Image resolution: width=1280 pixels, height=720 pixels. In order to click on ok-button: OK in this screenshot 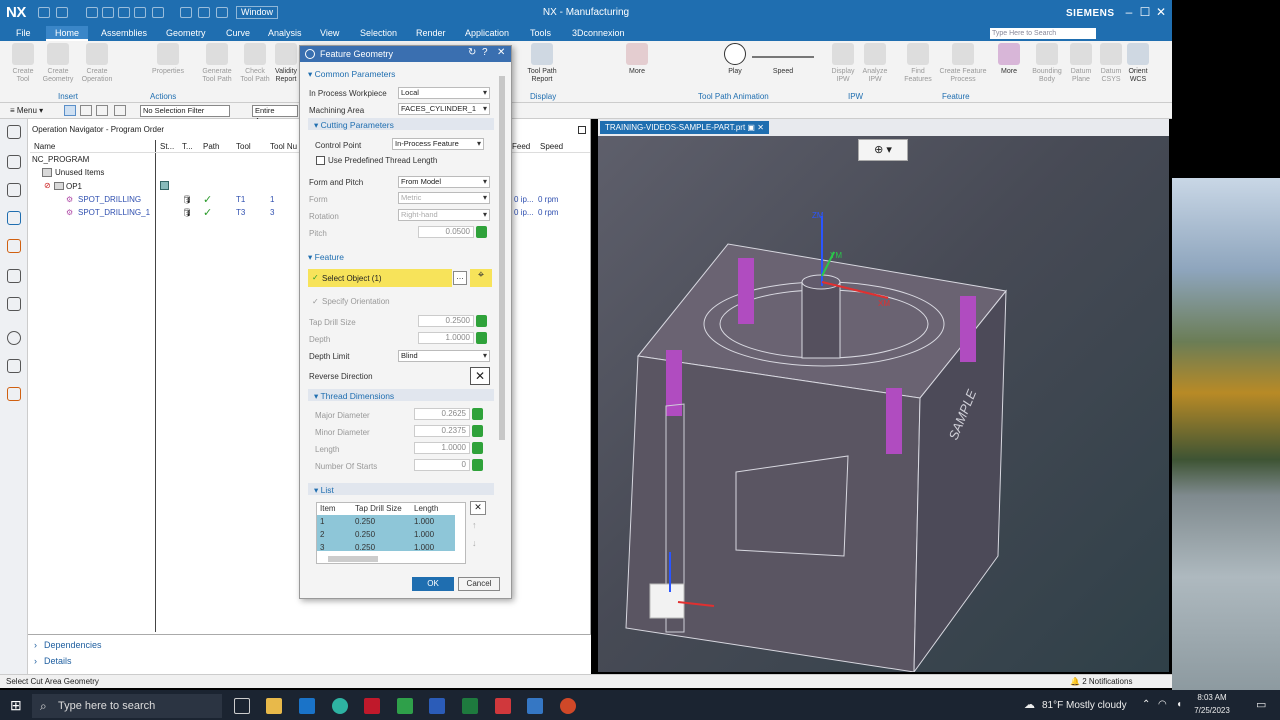, I will do `click(433, 584)`.